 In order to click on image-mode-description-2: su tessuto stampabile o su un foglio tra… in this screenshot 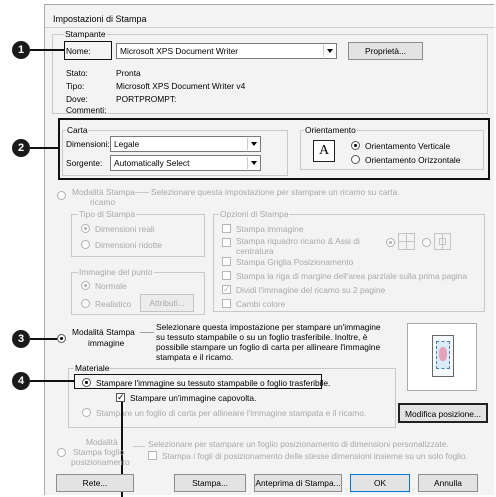, I will do `click(262, 337)`.